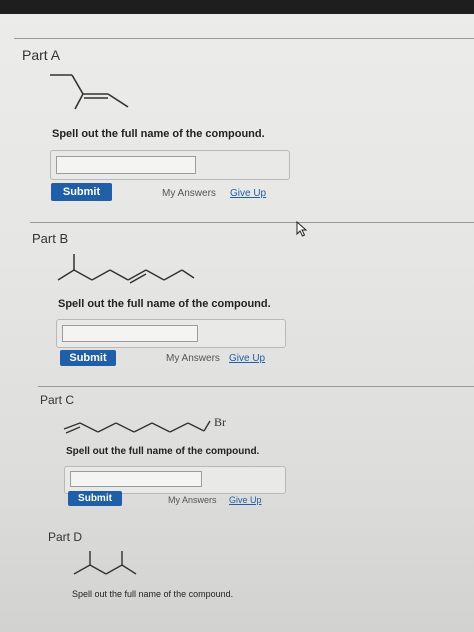 This screenshot has width=474, height=632. I want to click on part-b-give-up-link: Give Up, so click(247, 358).